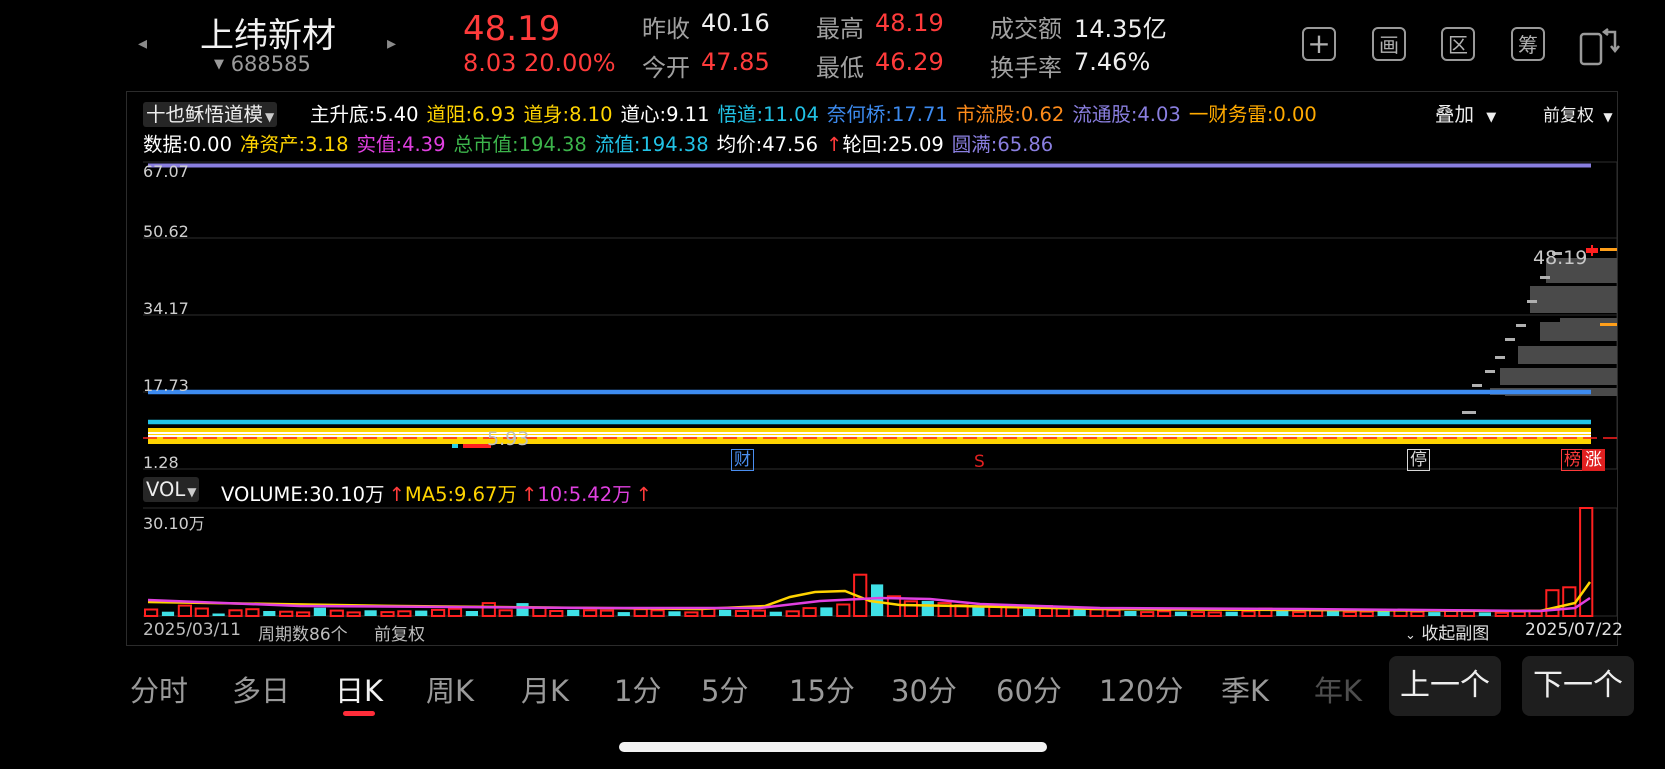  I want to click on active-tab-indicator, so click(359, 713).